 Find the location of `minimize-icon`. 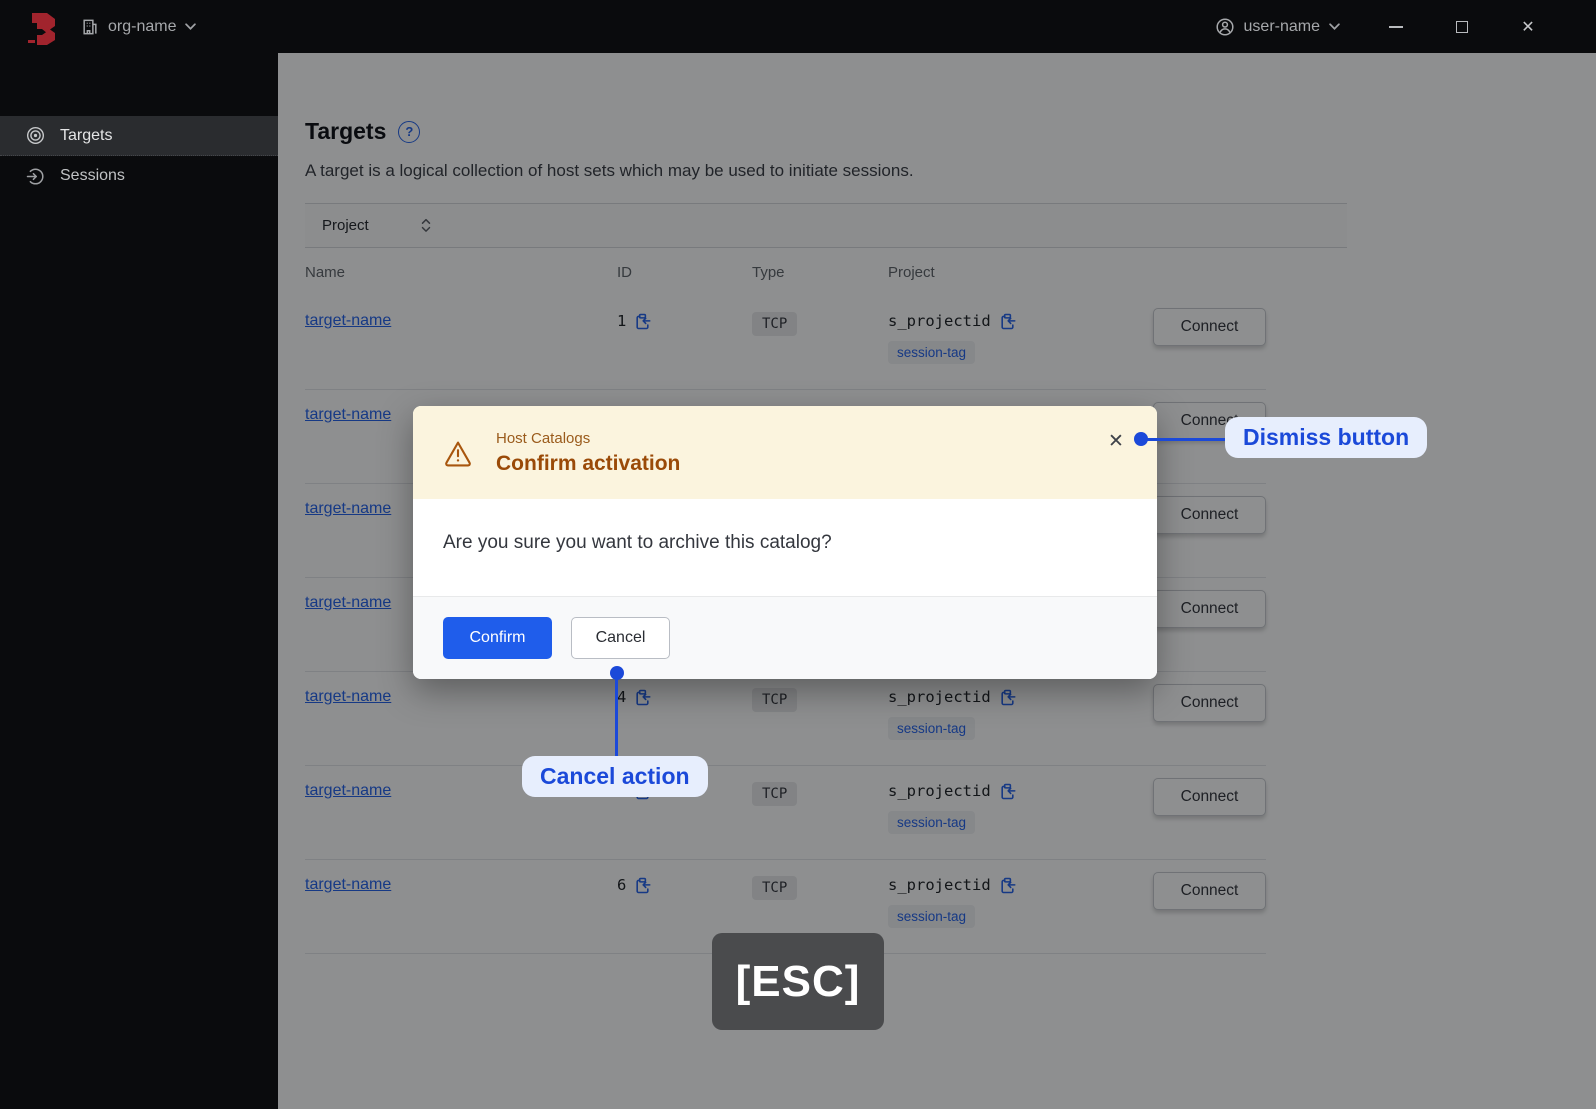

minimize-icon is located at coordinates (1396, 26).